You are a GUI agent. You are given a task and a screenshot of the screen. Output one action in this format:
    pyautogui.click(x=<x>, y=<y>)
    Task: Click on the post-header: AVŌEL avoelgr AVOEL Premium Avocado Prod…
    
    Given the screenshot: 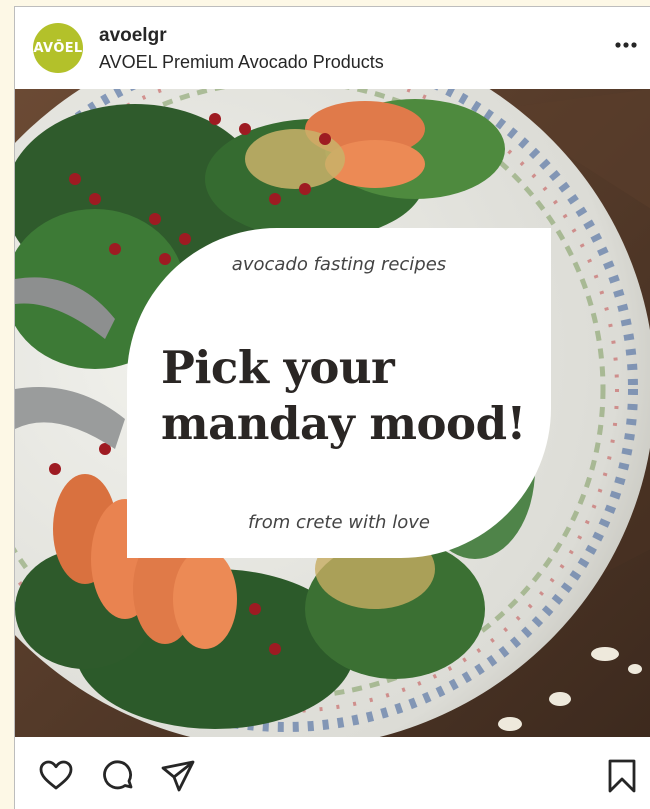 What is the action you would take?
    pyautogui.click(x=332, y=48)
    